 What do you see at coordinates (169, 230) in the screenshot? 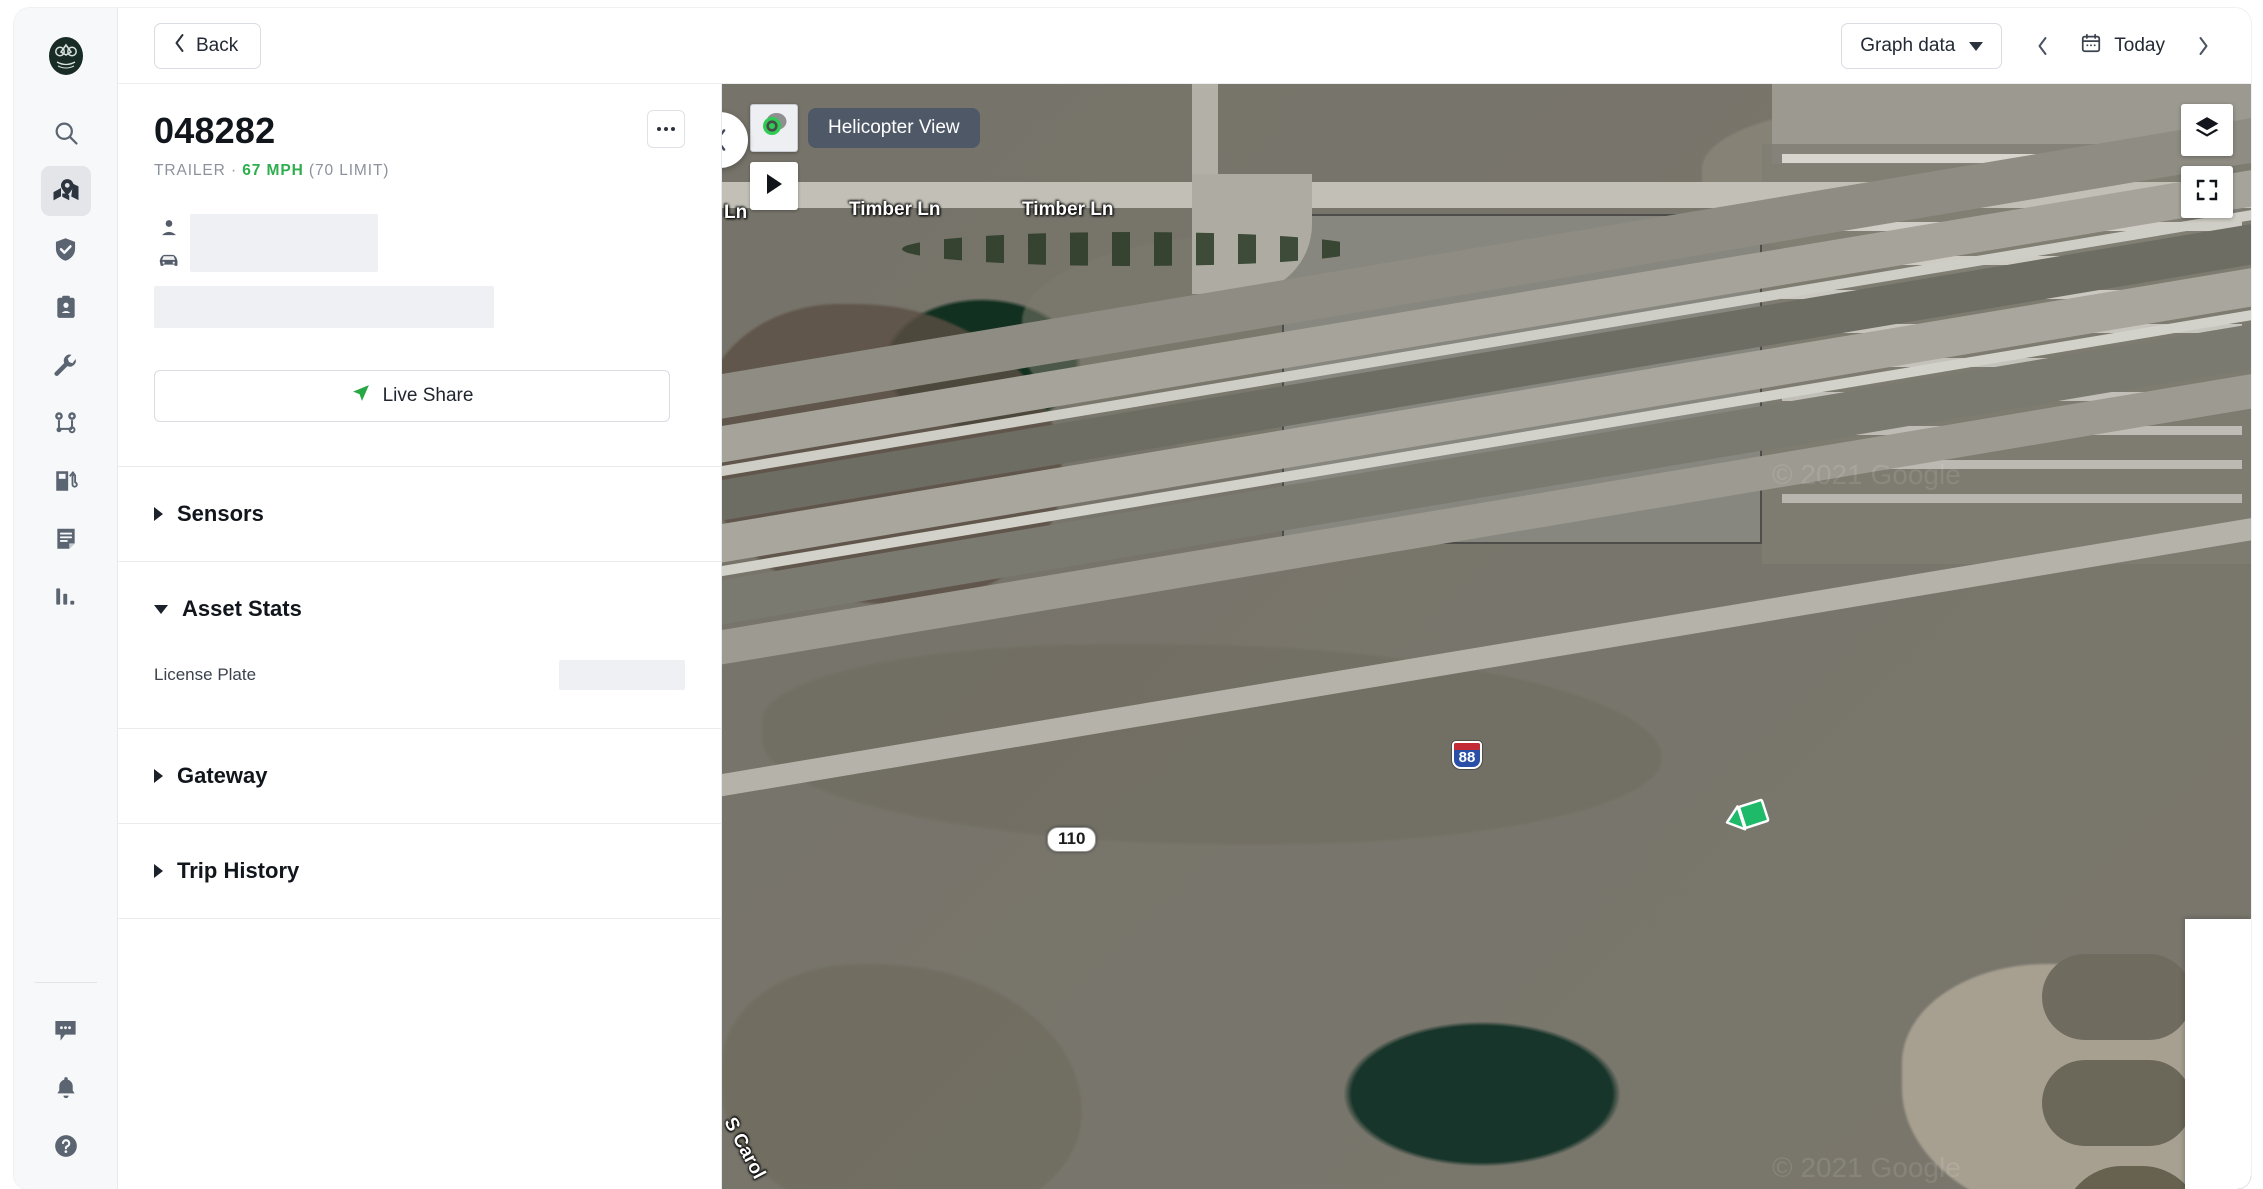
I see `person-icon` at bounding box center [169, 230].